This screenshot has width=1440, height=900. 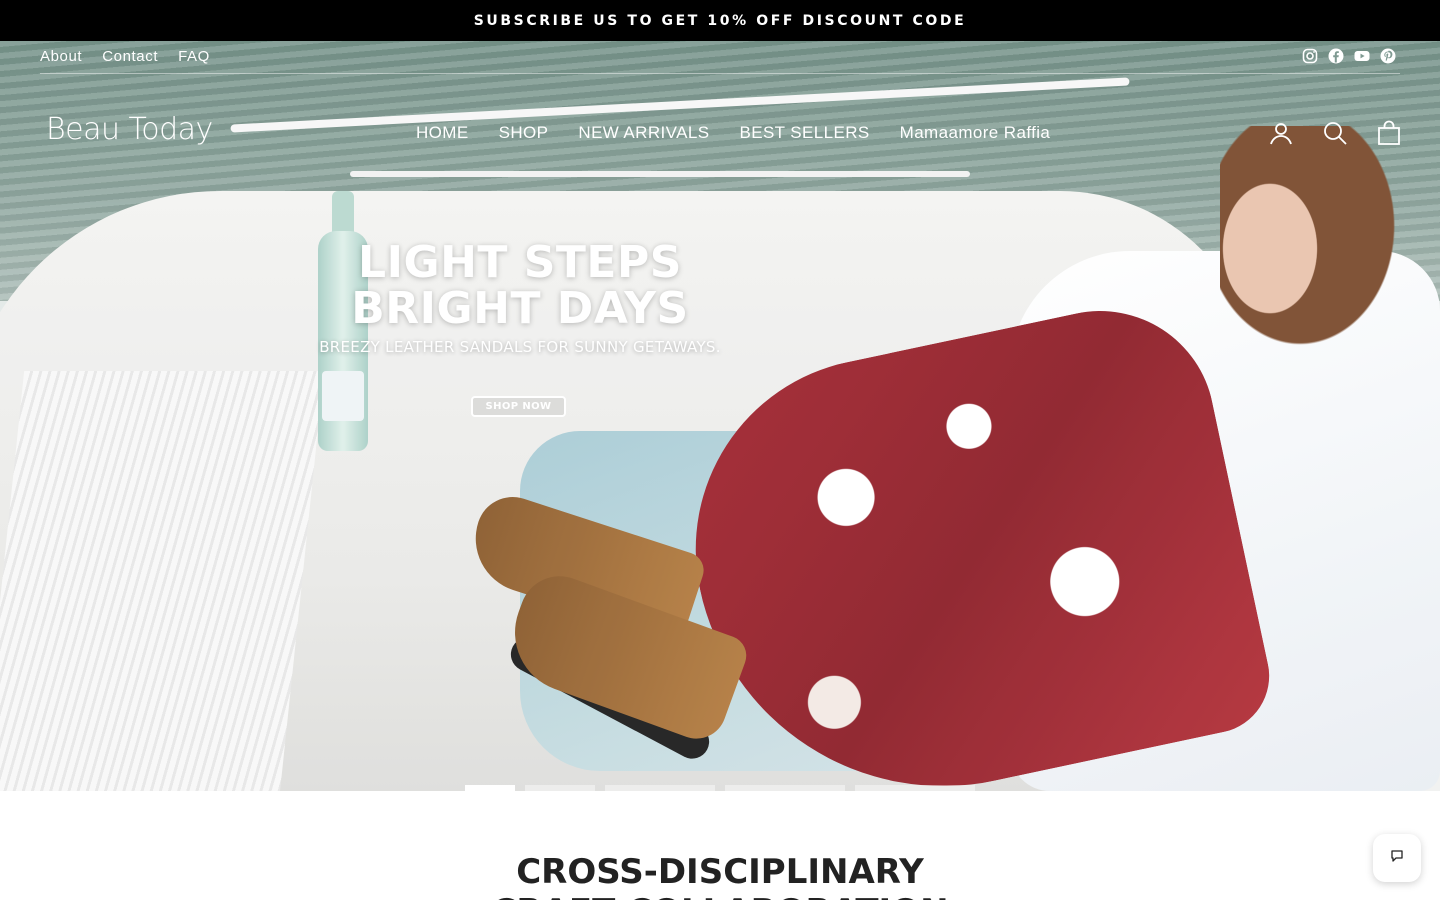 I want to click on utility-nav: About Contact FAQ, so click(x=720, y=57).